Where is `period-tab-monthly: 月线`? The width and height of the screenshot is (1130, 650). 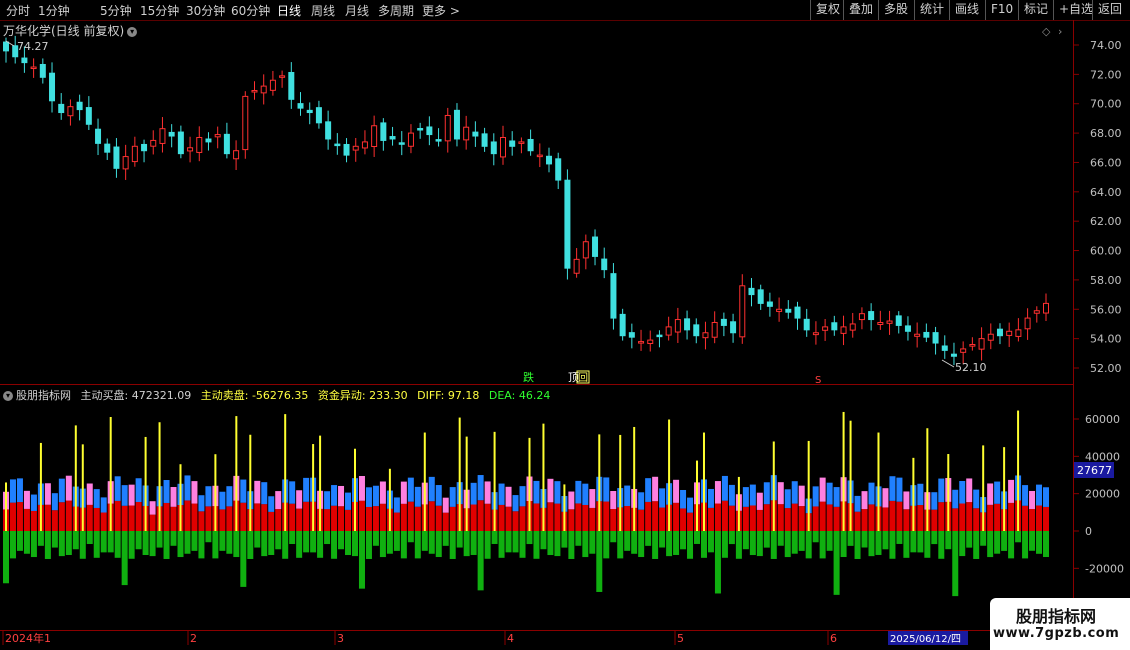
period-tab-monthly: 月线 is located at coordinates (357, 10).